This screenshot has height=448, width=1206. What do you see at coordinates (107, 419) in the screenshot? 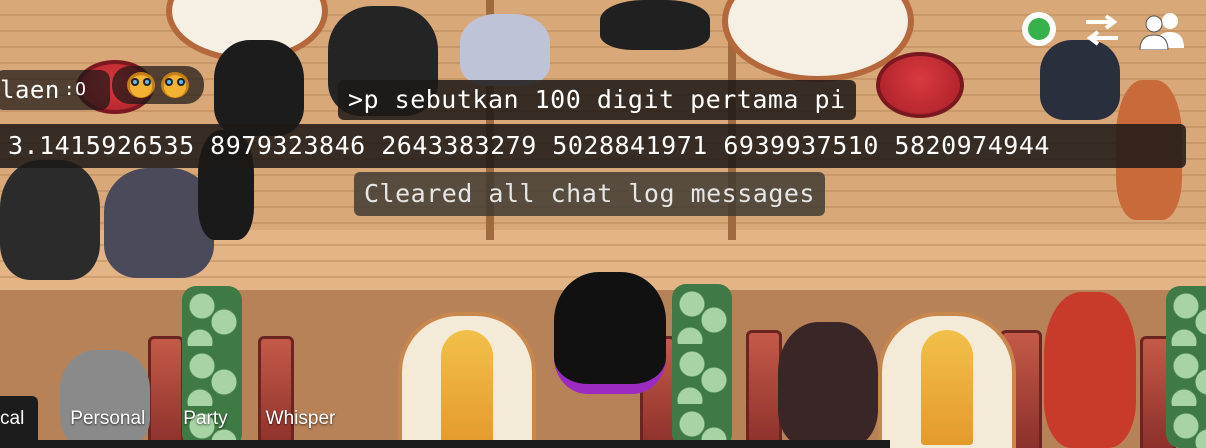
I see `tab-personal: Personal` at bounding box center [107, 419].